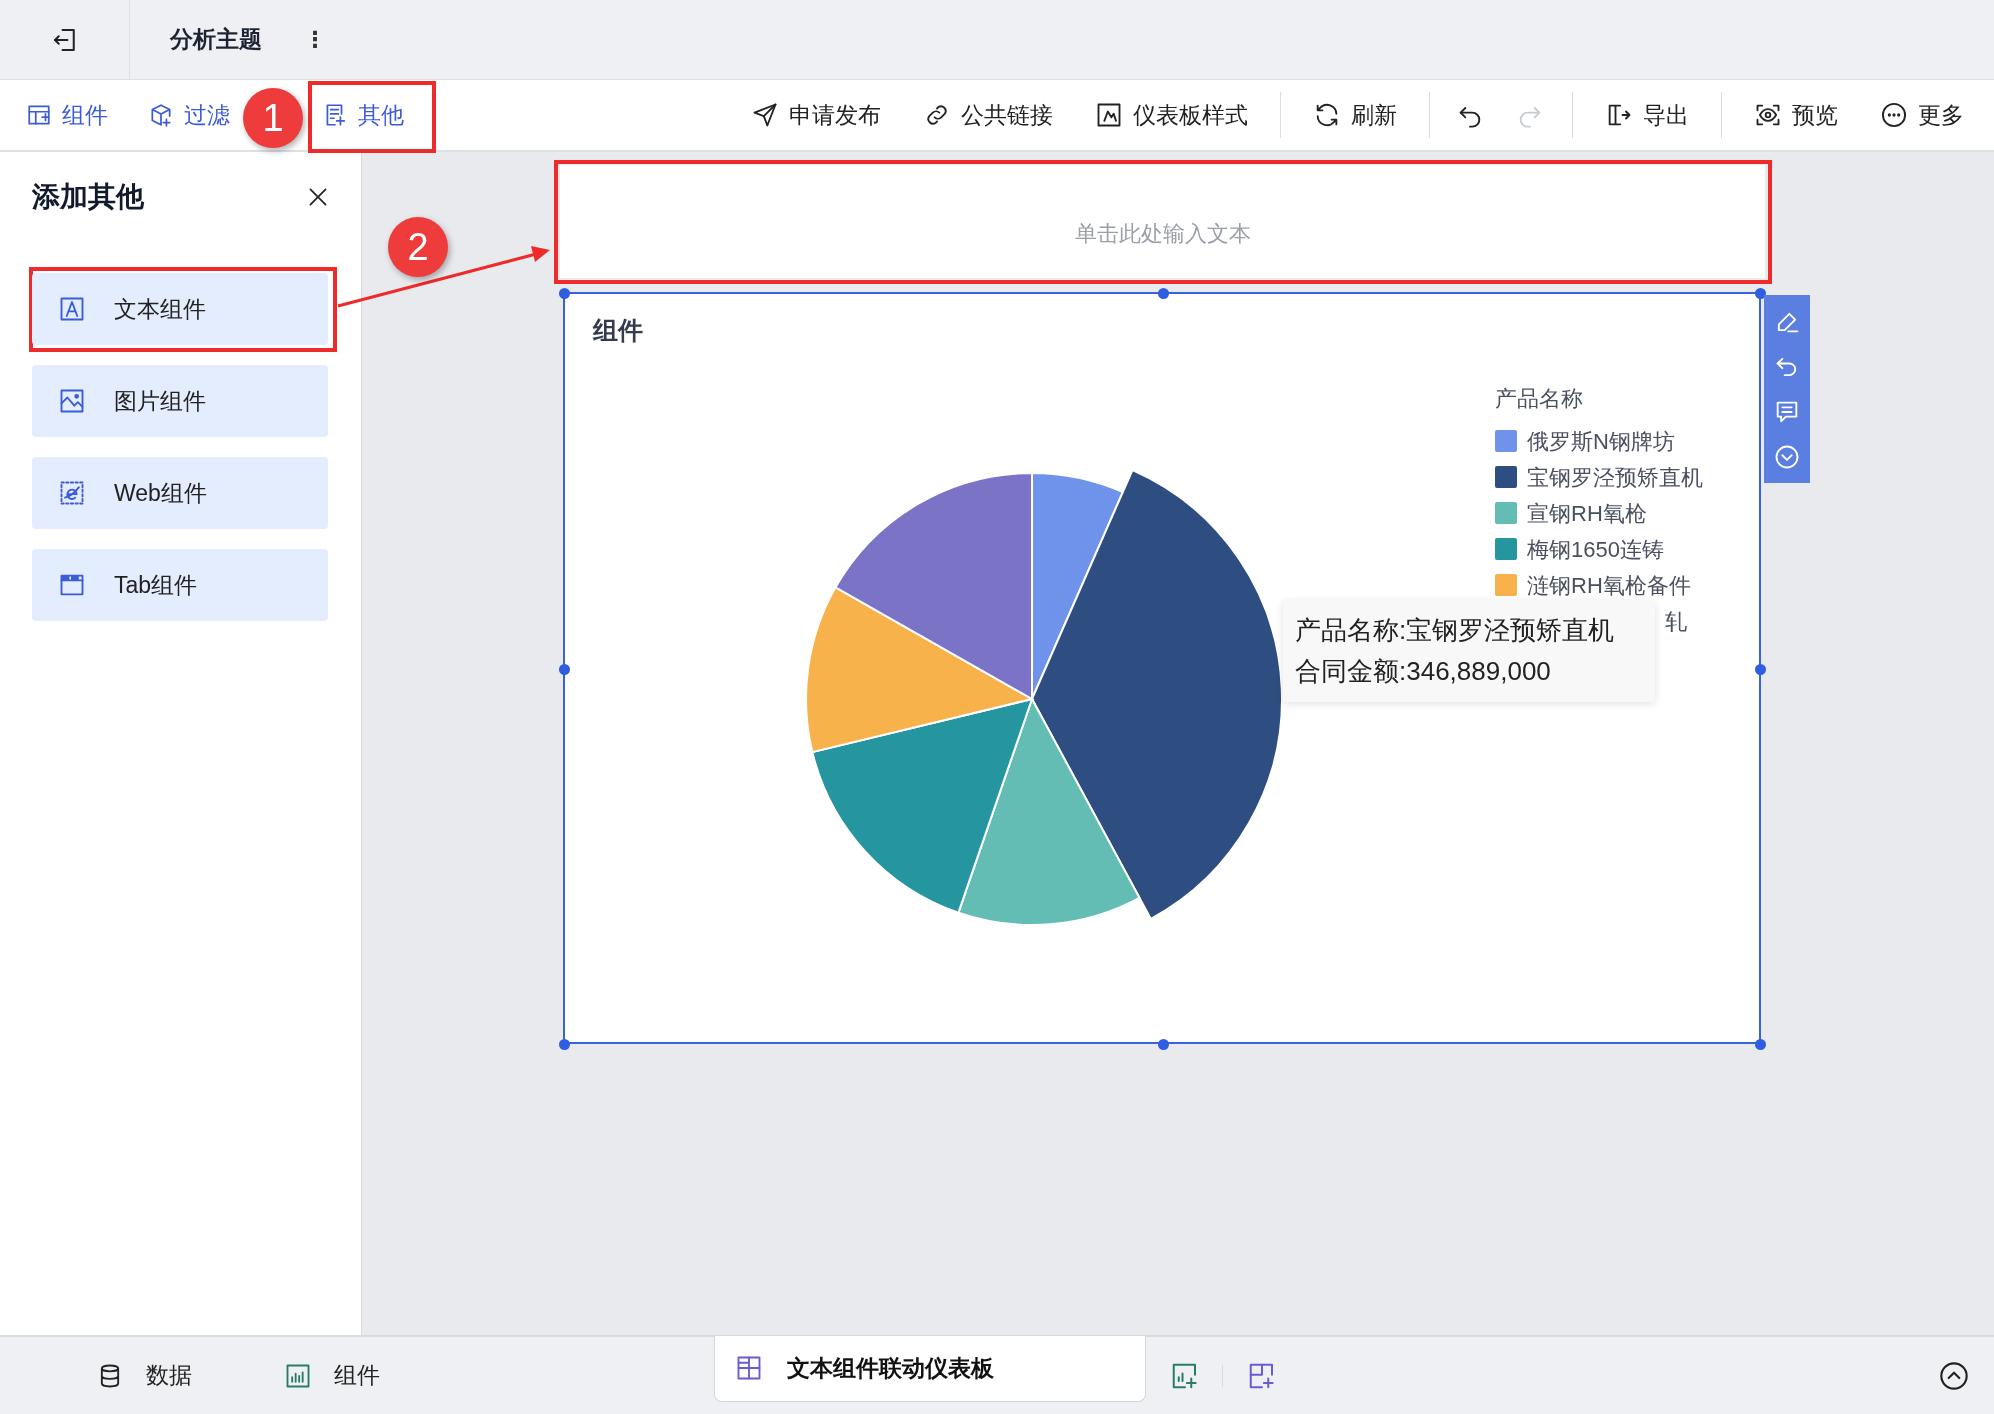  Describe the element at coordinates (1423, 671) in the screenshot. I see `tooltip-line: 合同金额:346,889,000` at that location.